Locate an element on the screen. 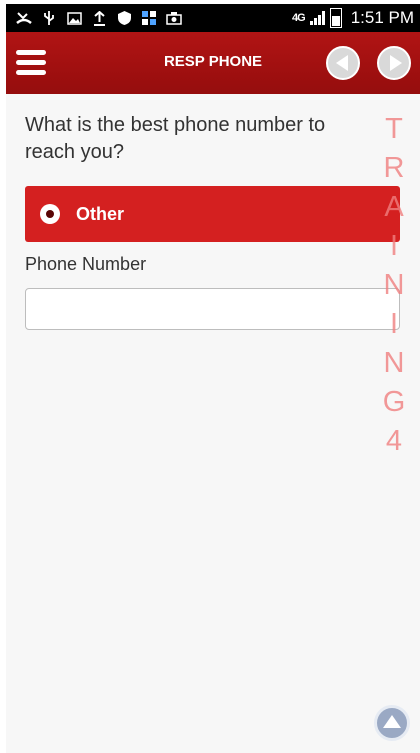  scroll-to-top-button is located at coordinates (392, 723).